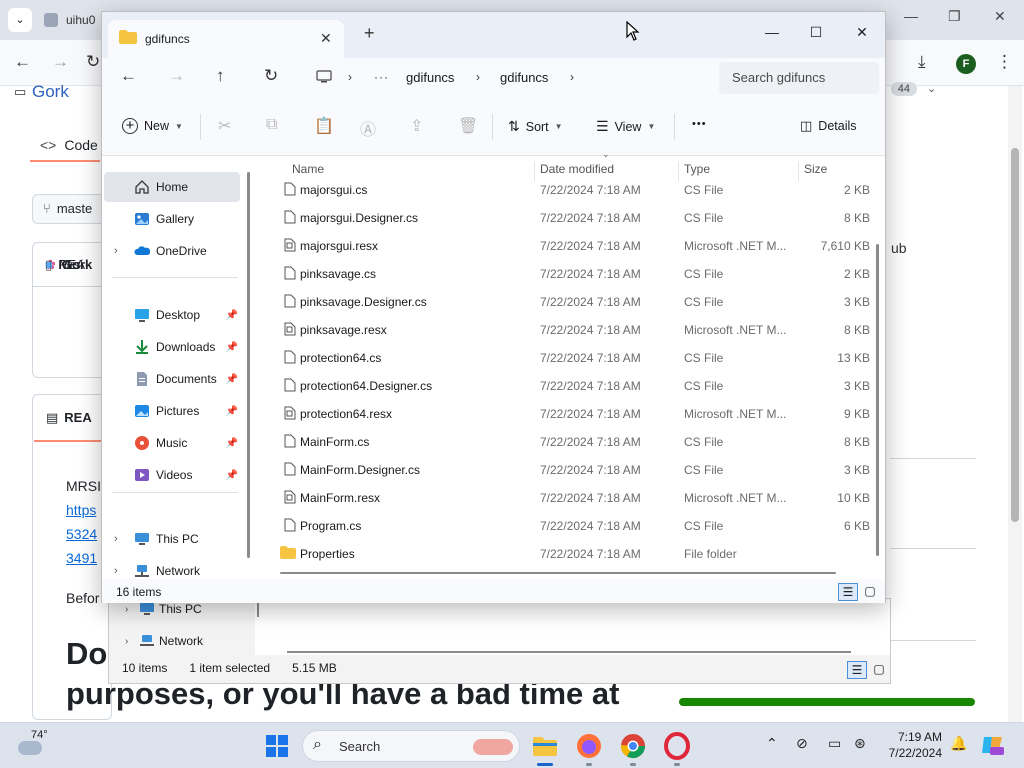  I want to click on browser-minimize-button: —, so click(911, 16).